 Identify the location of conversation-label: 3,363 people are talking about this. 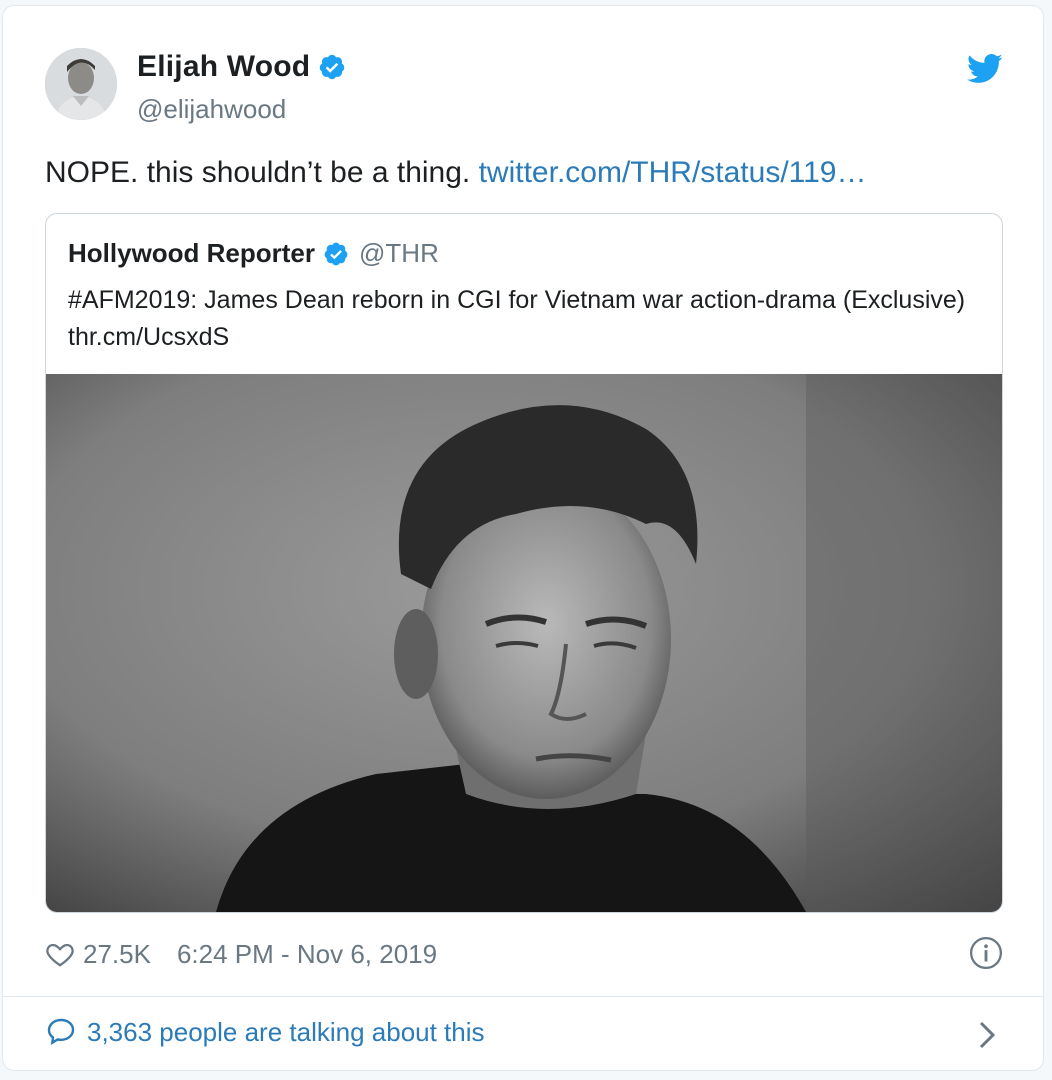
(286, 1032).